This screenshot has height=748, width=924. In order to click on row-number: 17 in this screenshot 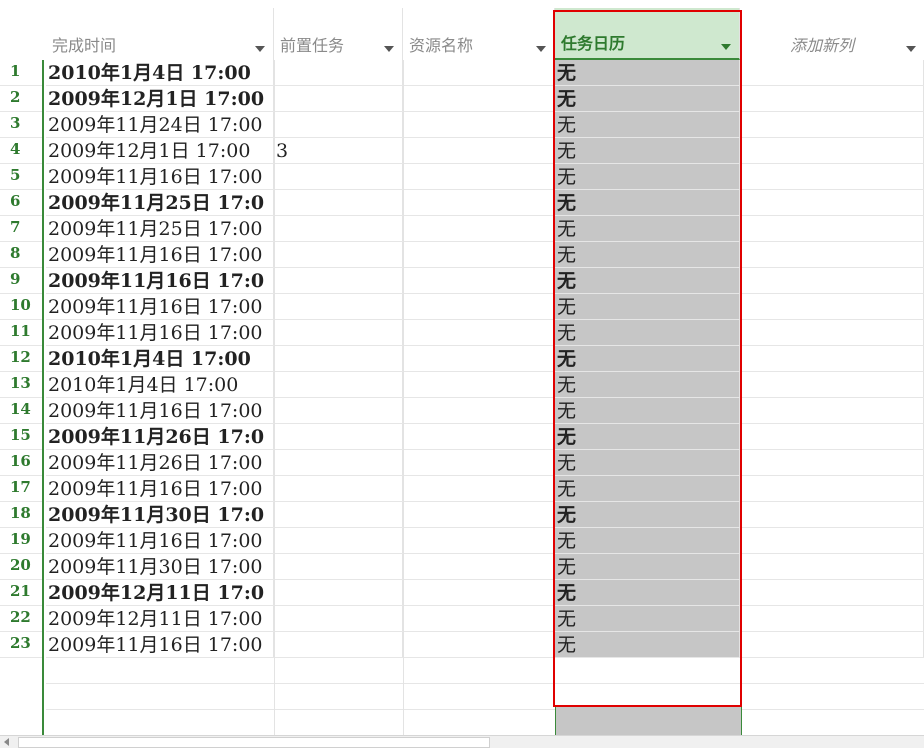, I will do `click(21, 489)`.